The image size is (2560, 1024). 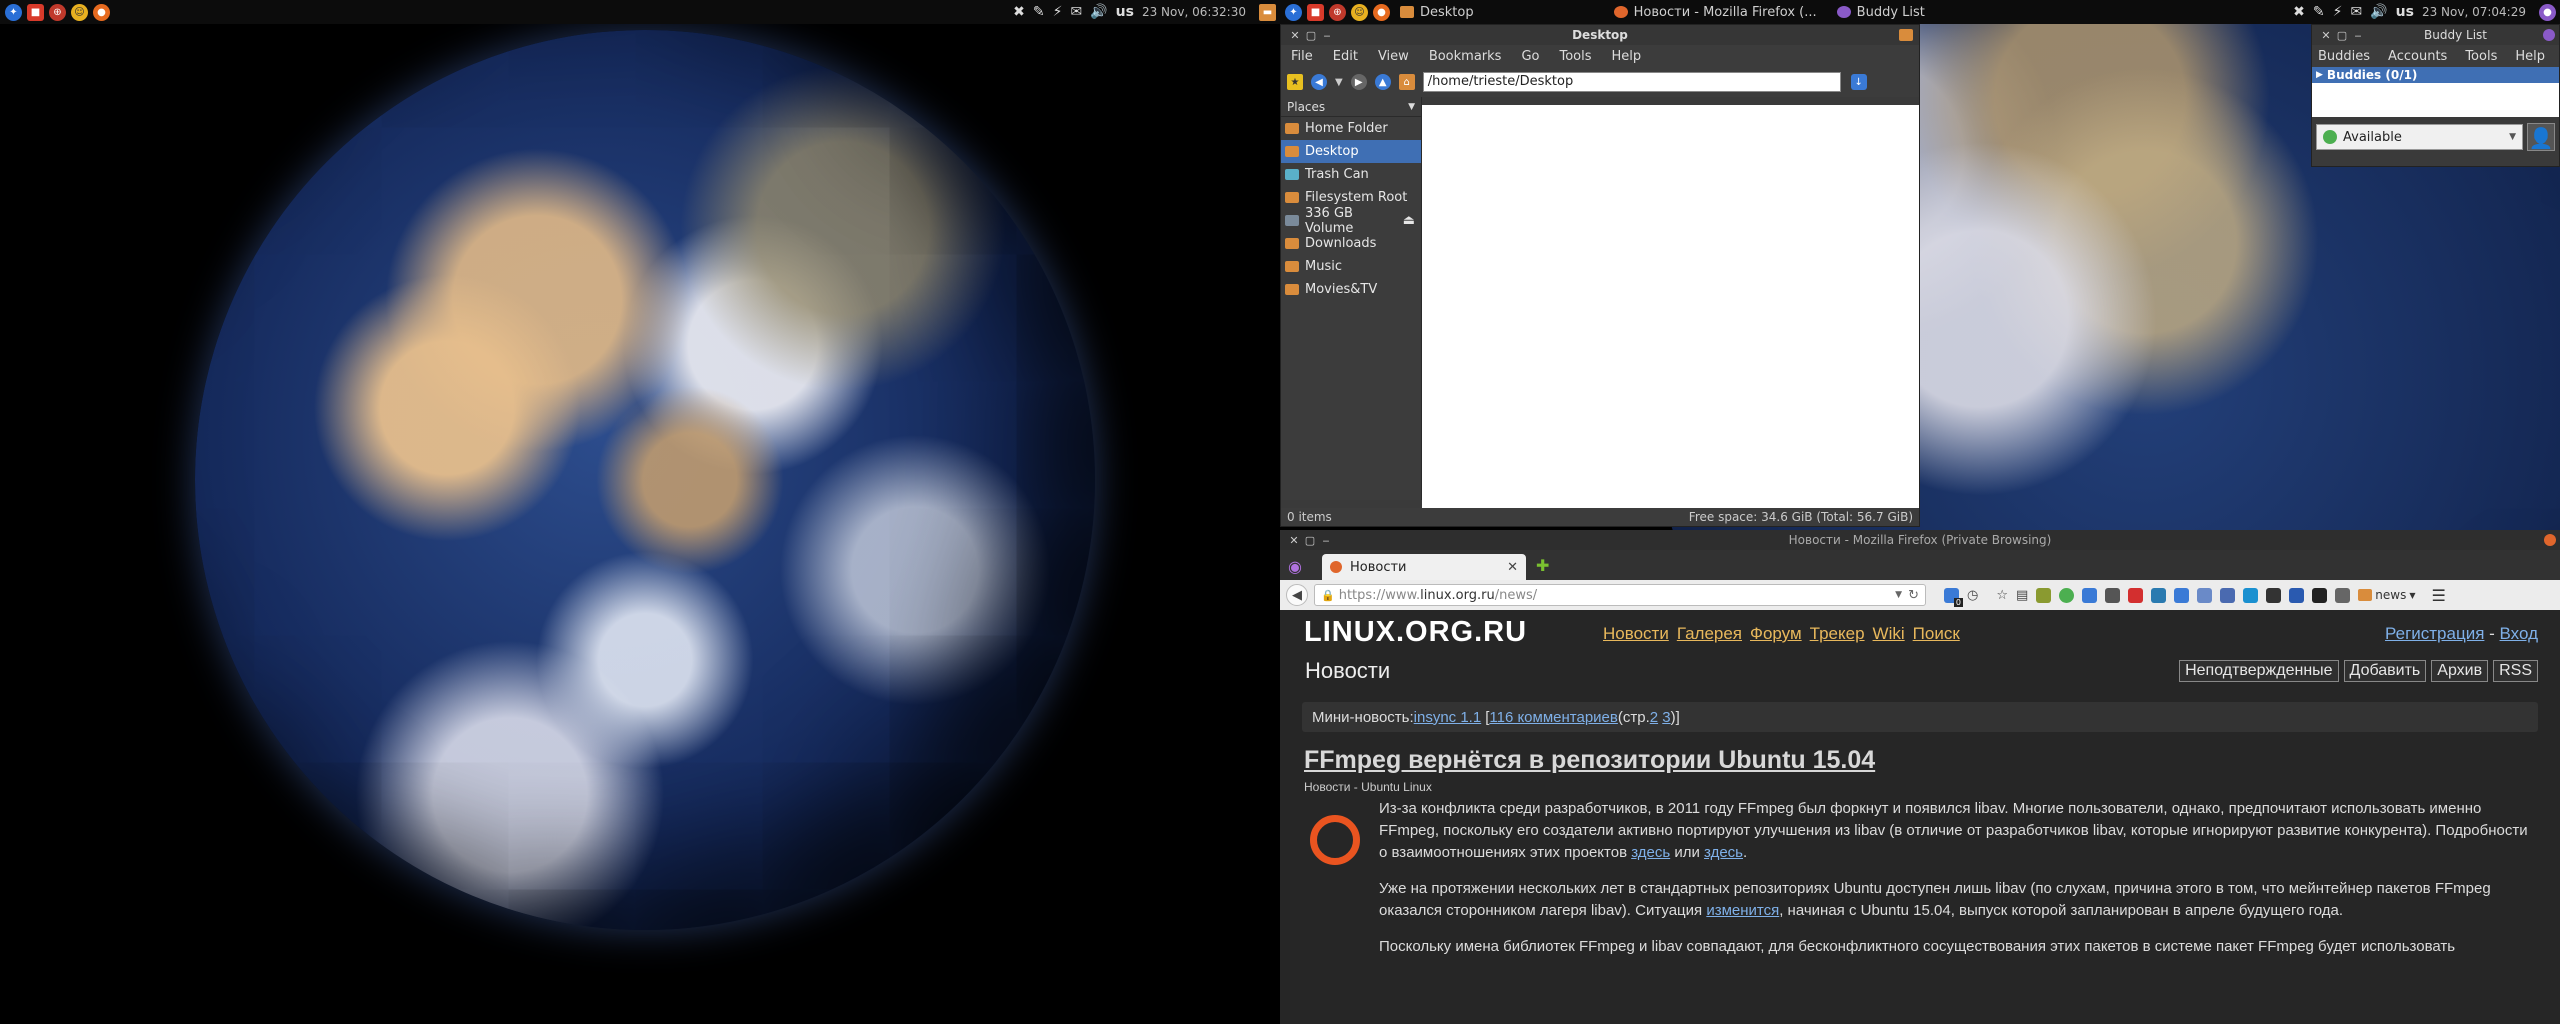 I want to click on hamburger-menu-icon: ☰, so click(x=2439, y=595).